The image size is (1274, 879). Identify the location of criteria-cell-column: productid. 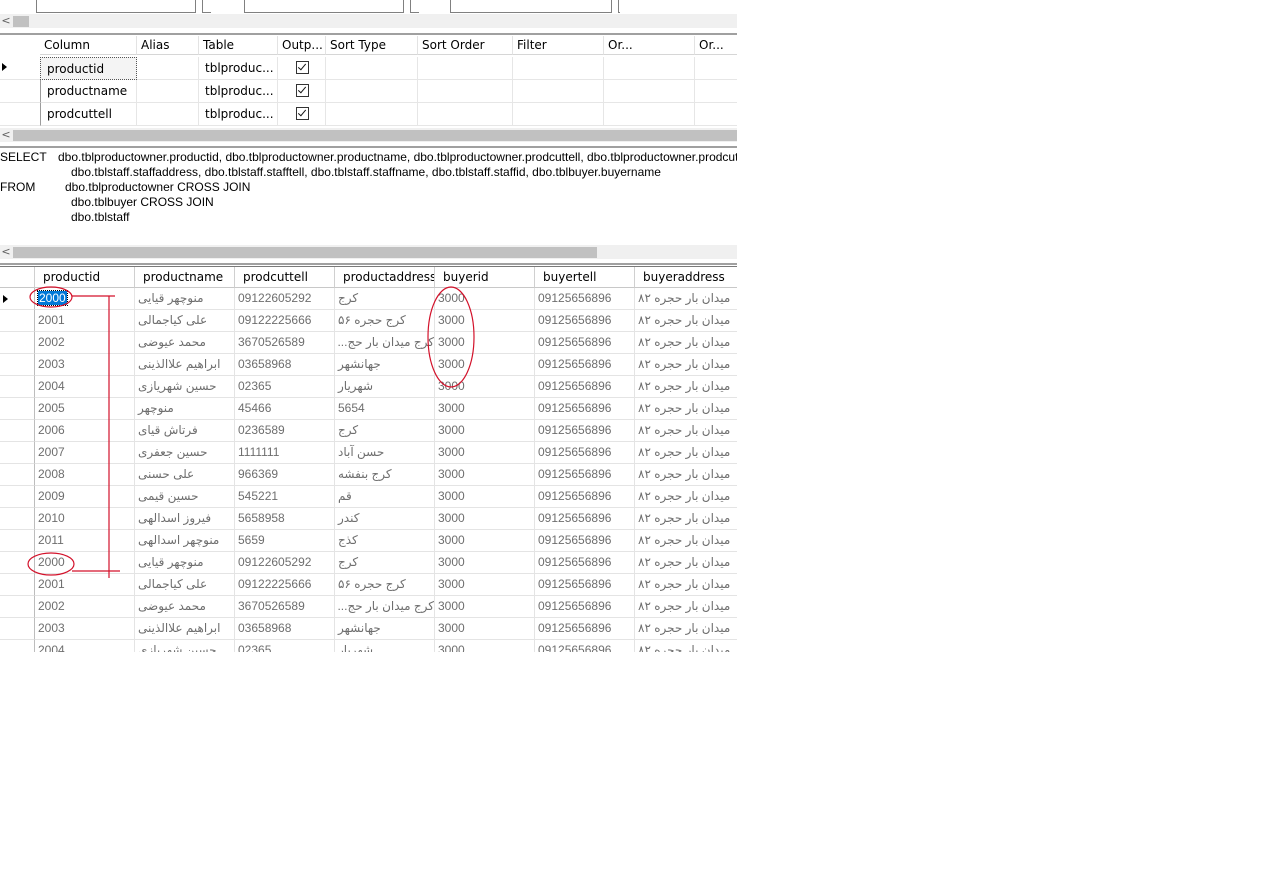
(88, 68).